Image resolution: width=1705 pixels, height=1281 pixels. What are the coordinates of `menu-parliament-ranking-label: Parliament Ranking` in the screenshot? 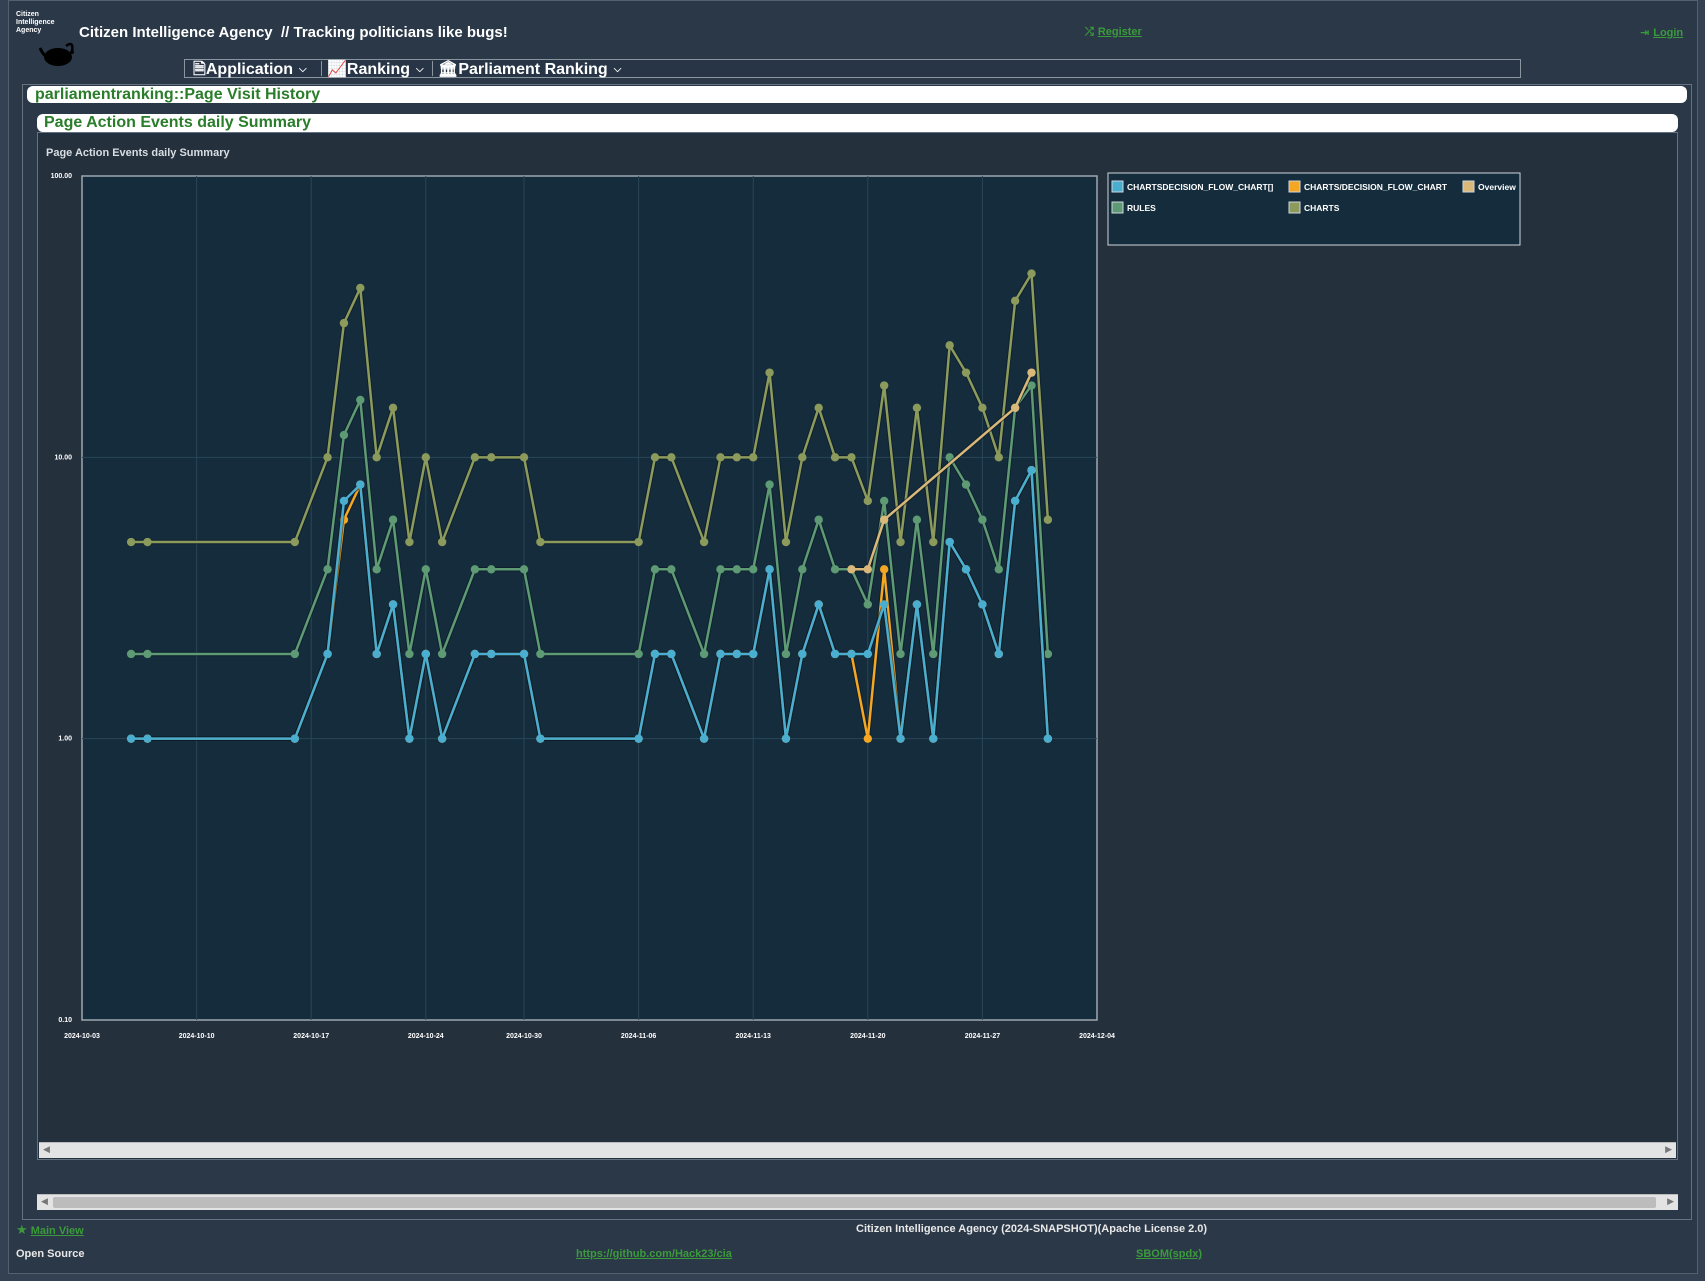 It's located at (532, 69).